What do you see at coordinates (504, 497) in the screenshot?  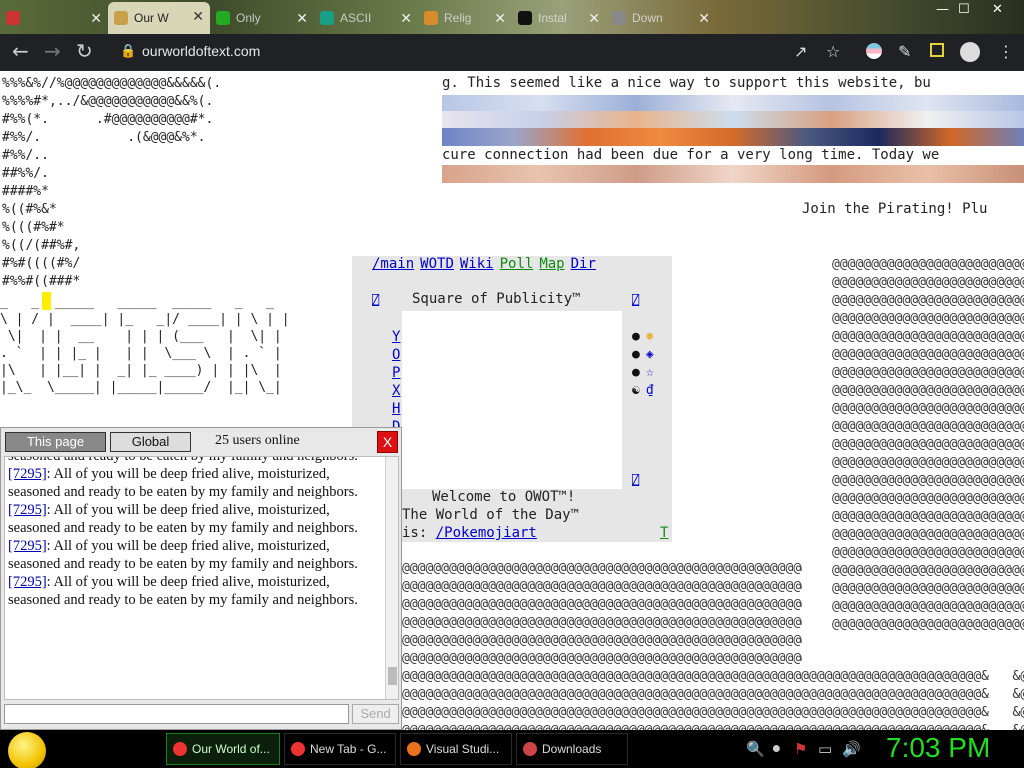 I see `welcome-text: Welcome to OWOT™!` at bounding box center [504, 497].